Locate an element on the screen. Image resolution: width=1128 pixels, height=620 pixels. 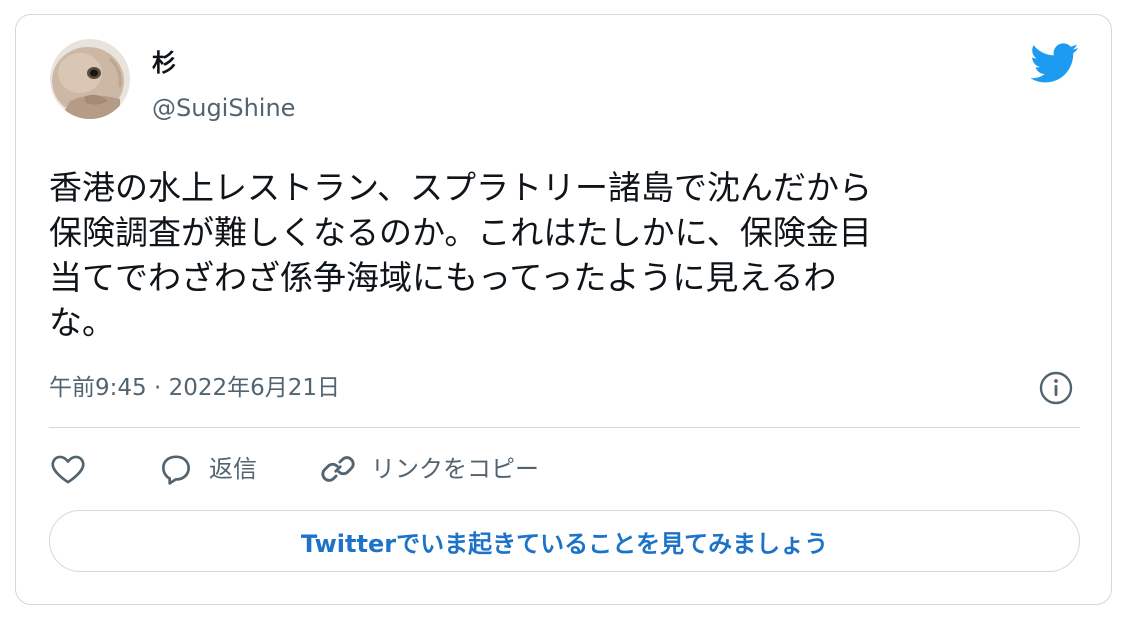
avatar is located at coordinates (90, 79).